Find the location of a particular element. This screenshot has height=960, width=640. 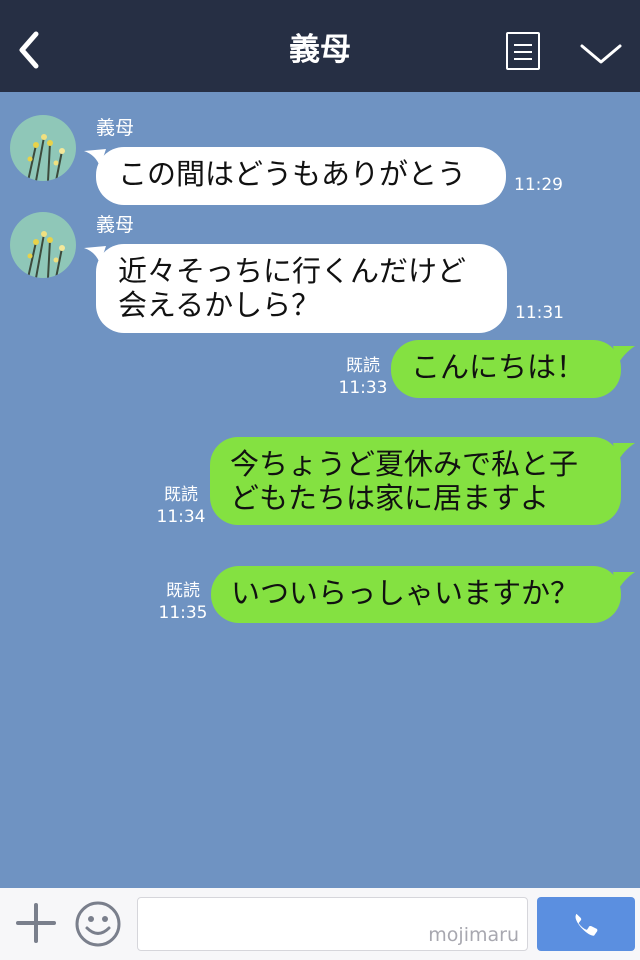

chevron-down-icon is located at coordinates (601, 54).